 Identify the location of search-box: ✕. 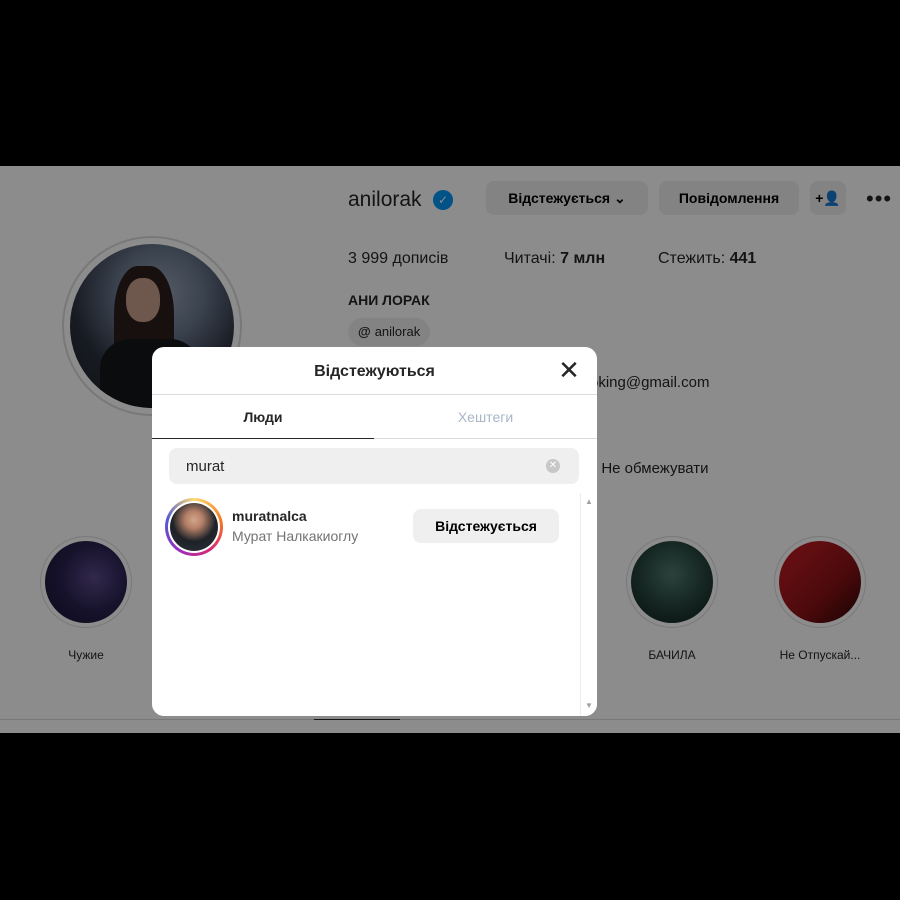
(374, 466).